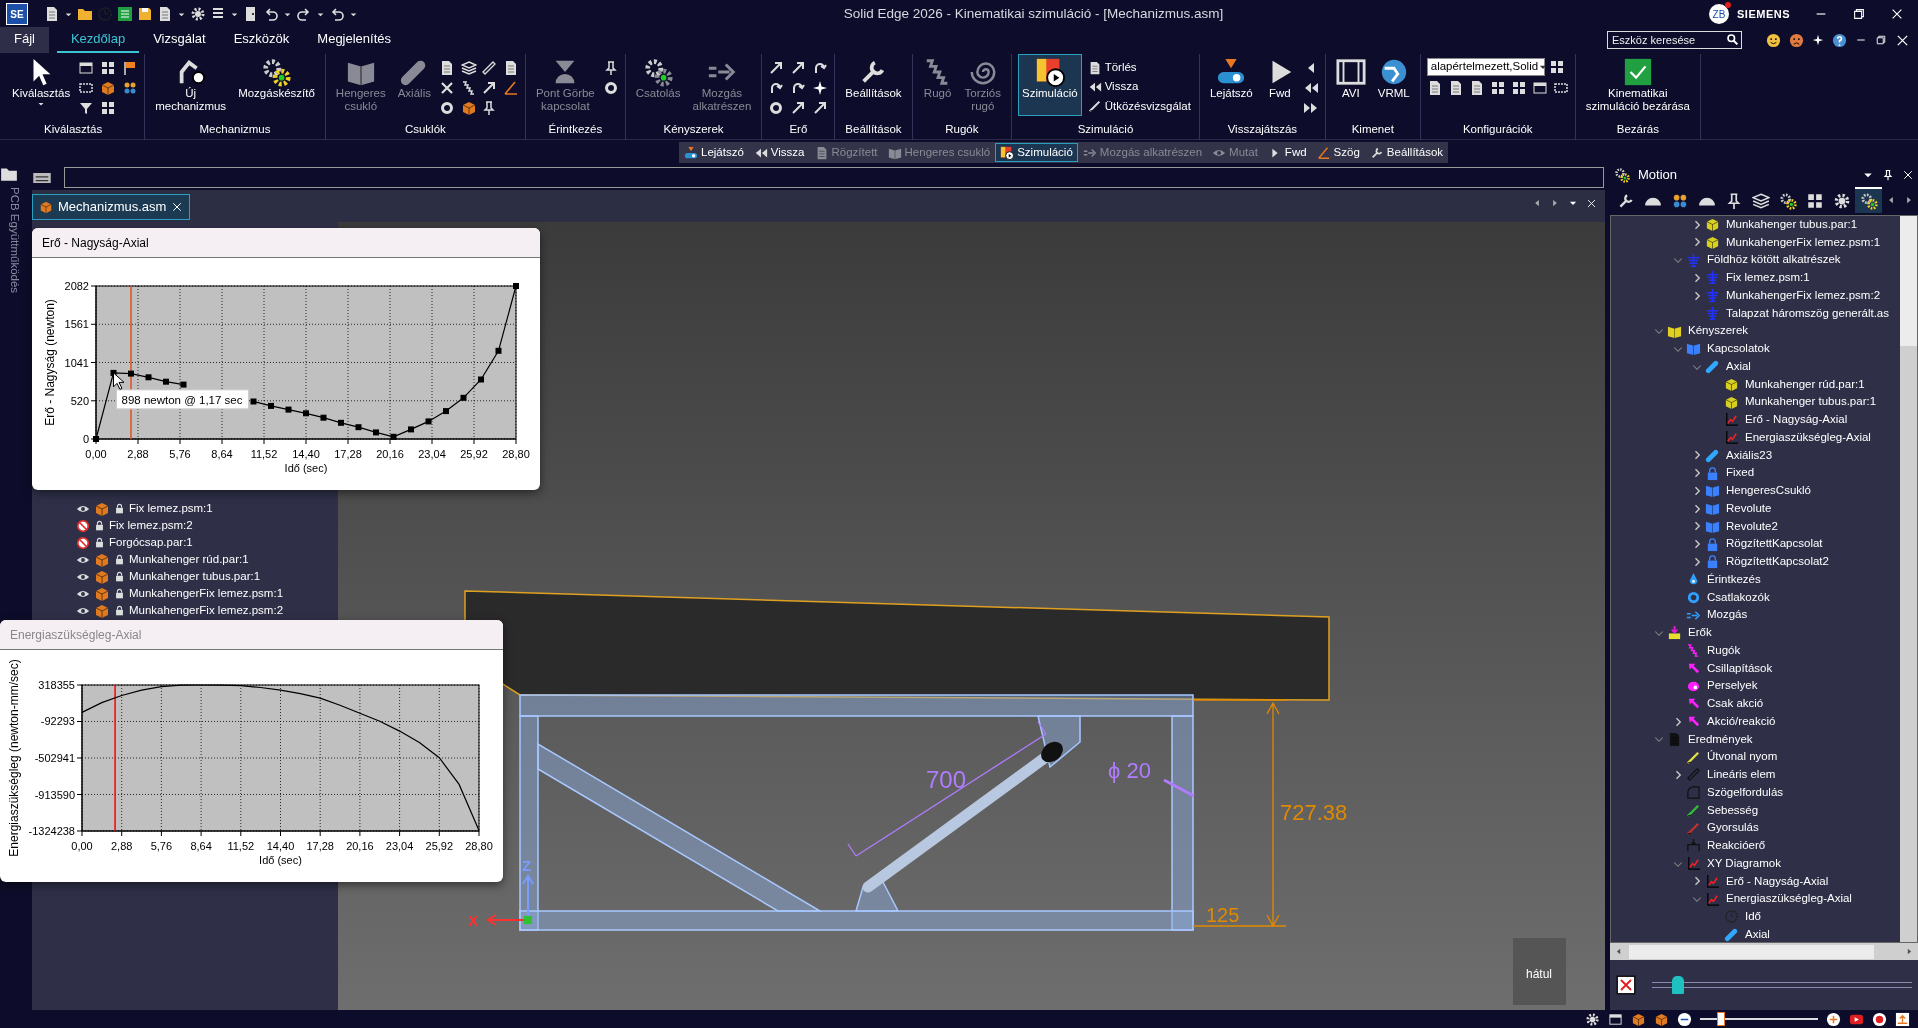 The height and width of the screenshot is (1028, 1918). I want to click on ribbon-button: VRML, so click(1393, 85).